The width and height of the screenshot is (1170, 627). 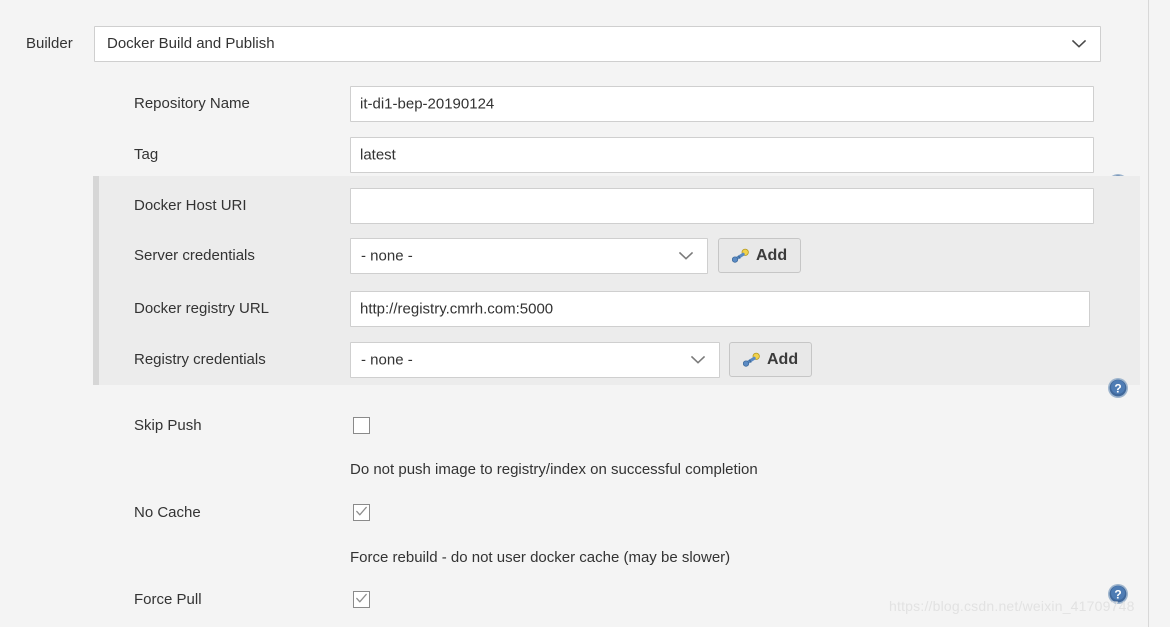 What do you see at coordinates (720, 309) in the screenshot?
I see `docker-registry-url-input: http://registry.cmrh.com:5000` at bounding box center [720, 309].